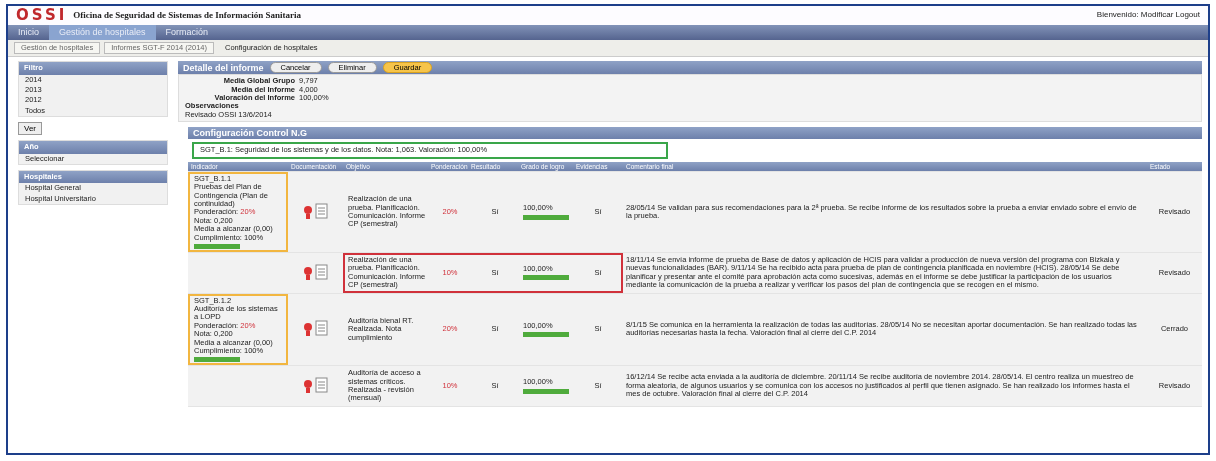 The image size is (1216, 461). Describe the element at coordinates (42, 15) in the screenshot. I see `logo: OSSI` at that location.